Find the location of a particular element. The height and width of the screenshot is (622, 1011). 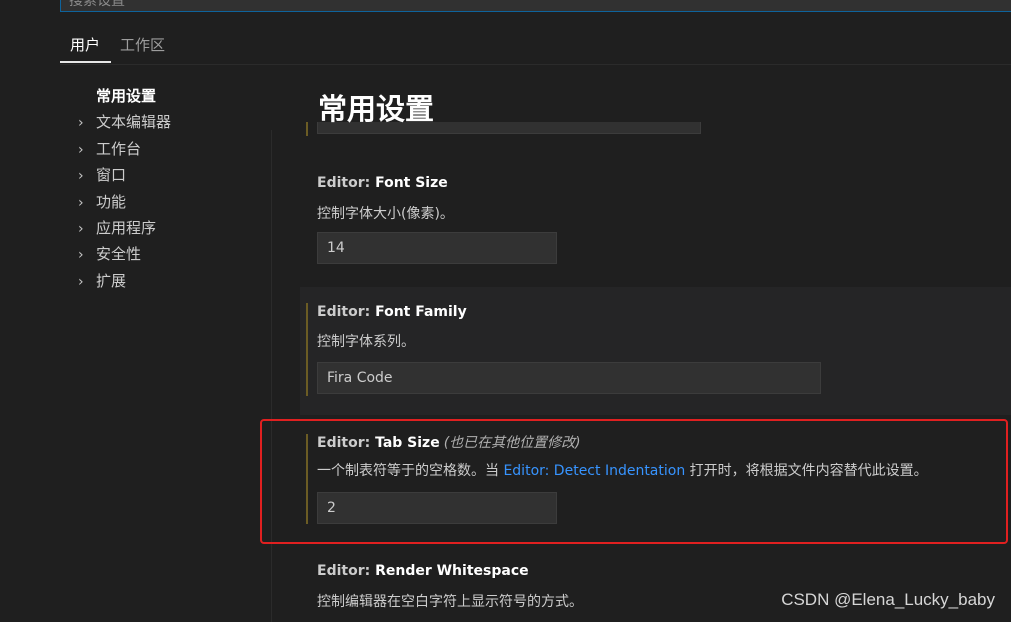

font-family-input: Fira Code is located at coordinates (569, 378).